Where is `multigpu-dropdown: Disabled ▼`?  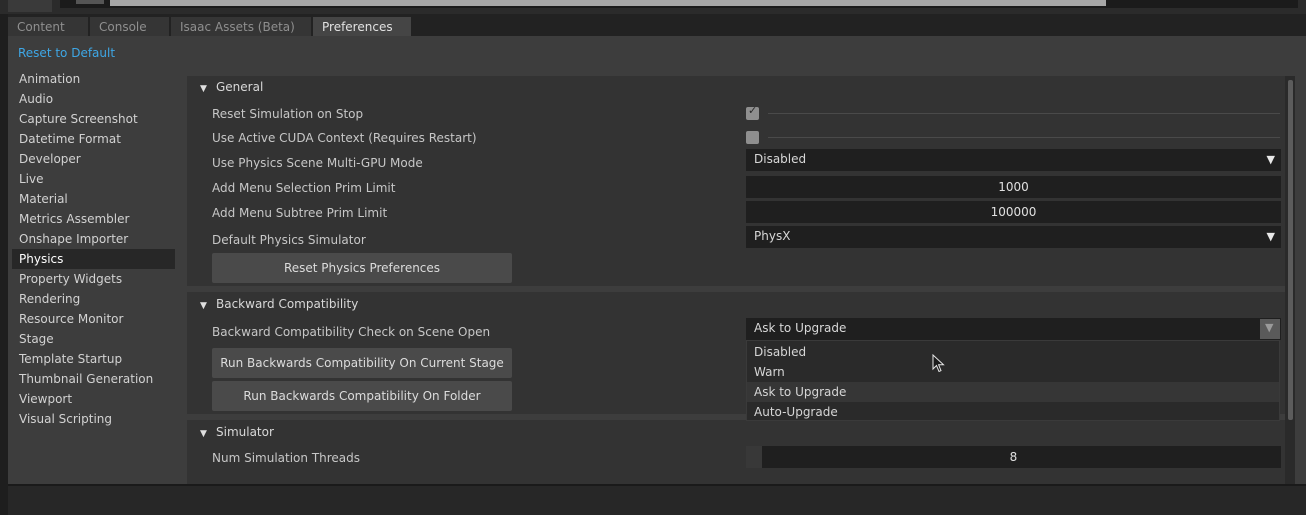
multigpu-dropdown: Disabled ▼ is located at coordinates (1013, 160).